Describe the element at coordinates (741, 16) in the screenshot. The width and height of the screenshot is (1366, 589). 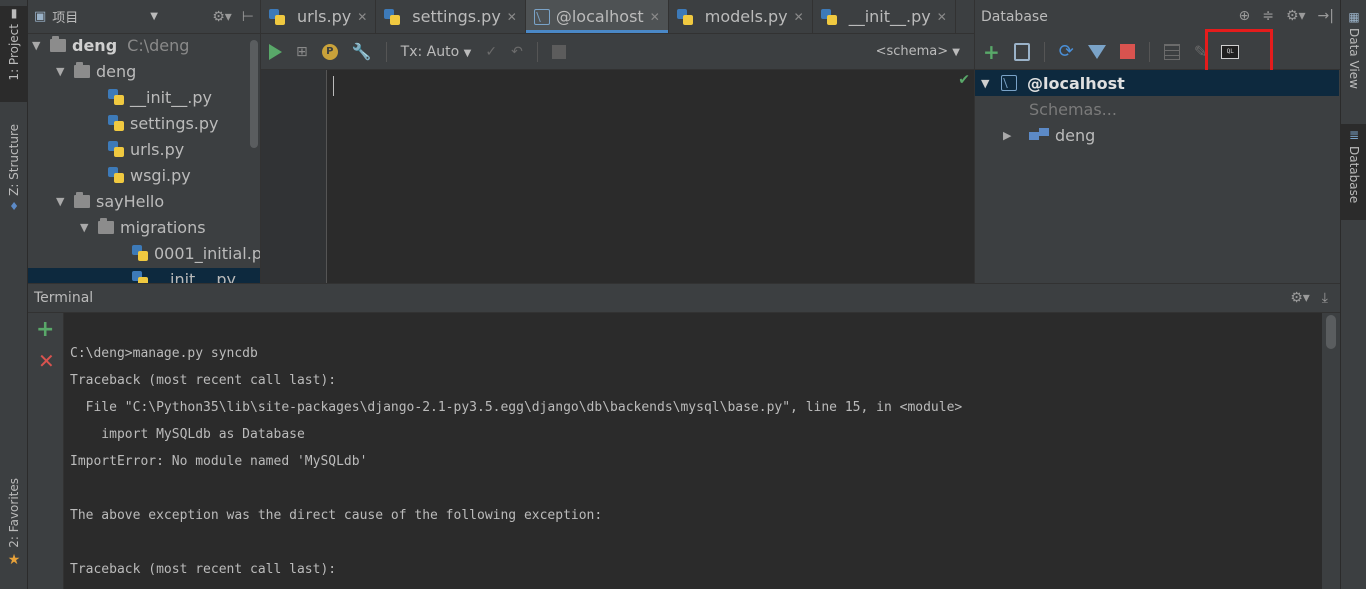
I see `tab-models-py: models.py ✕` at that location.